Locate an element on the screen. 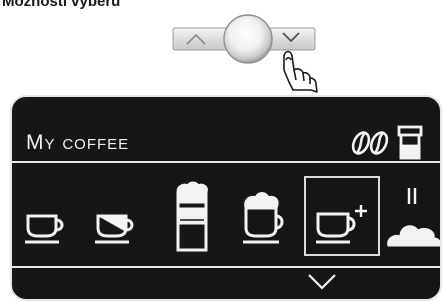 The image size is (446, 301). caption-text: Možnosti výběru is located at coordinates (61, 5).